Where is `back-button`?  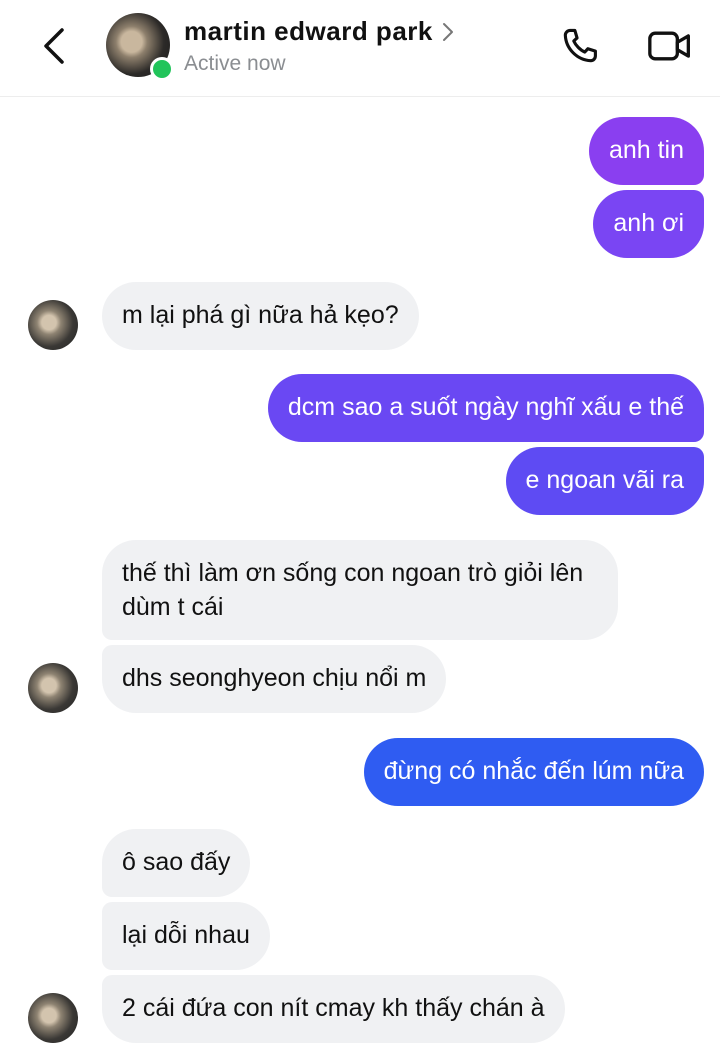 back-button is located at coordinates (58, 46).